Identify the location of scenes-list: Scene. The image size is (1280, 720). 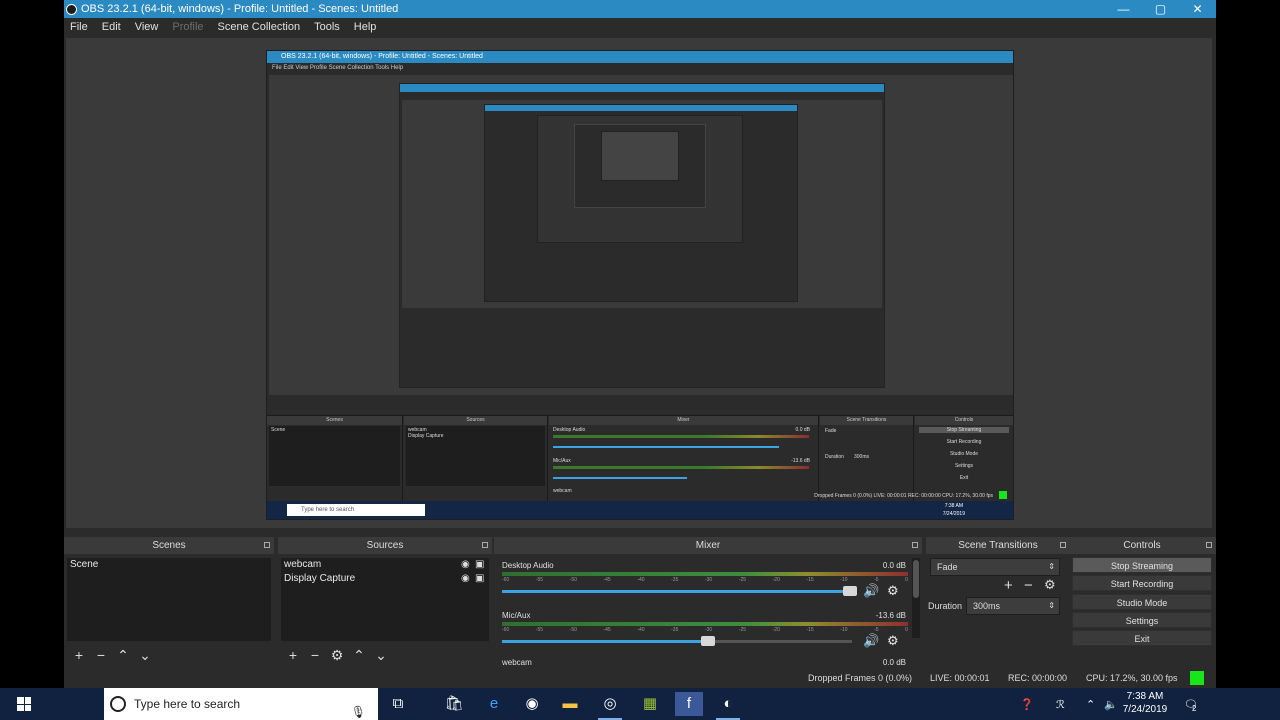
(169, 599).